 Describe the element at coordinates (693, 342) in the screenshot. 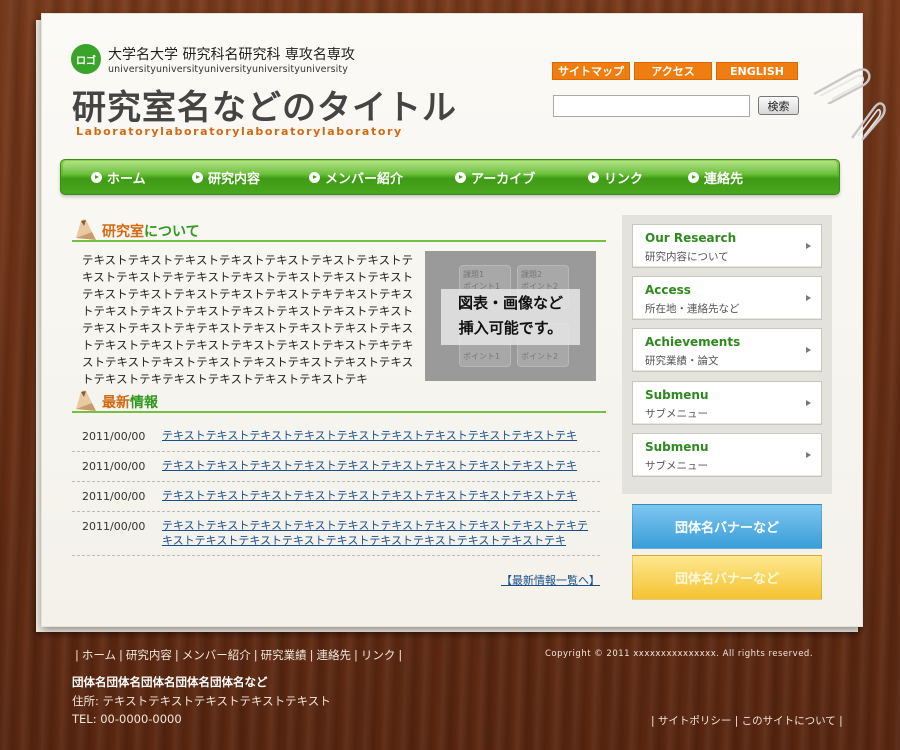

I see `sidebar-item-title: Achievements` at that location.